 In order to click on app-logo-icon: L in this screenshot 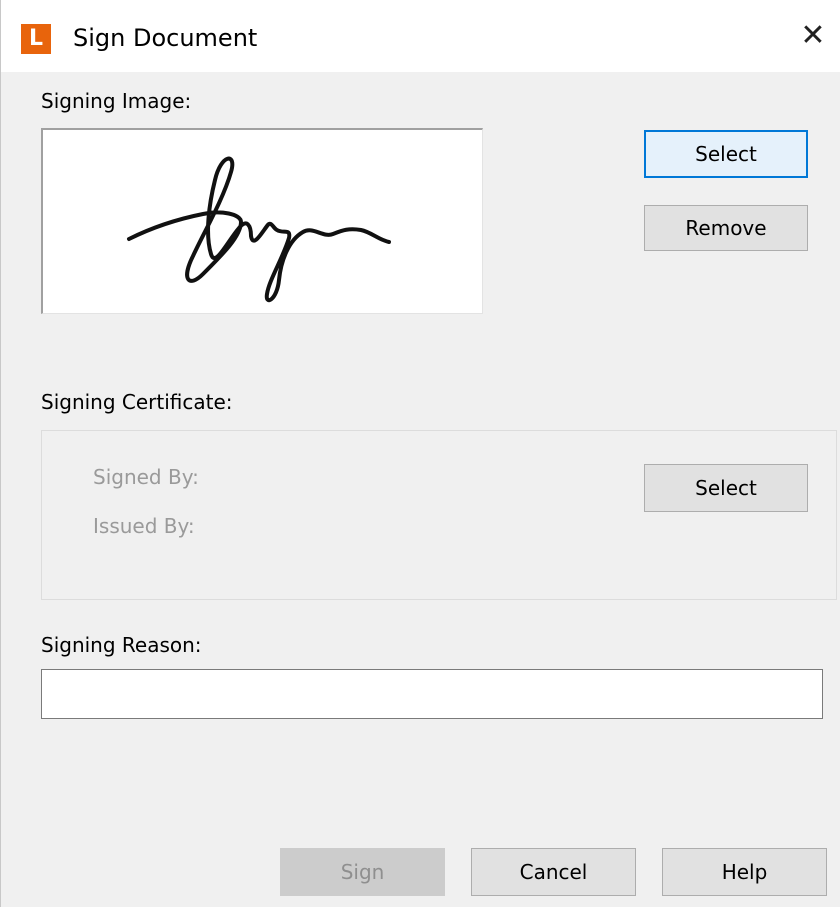, I will do `click(36, 39)`.